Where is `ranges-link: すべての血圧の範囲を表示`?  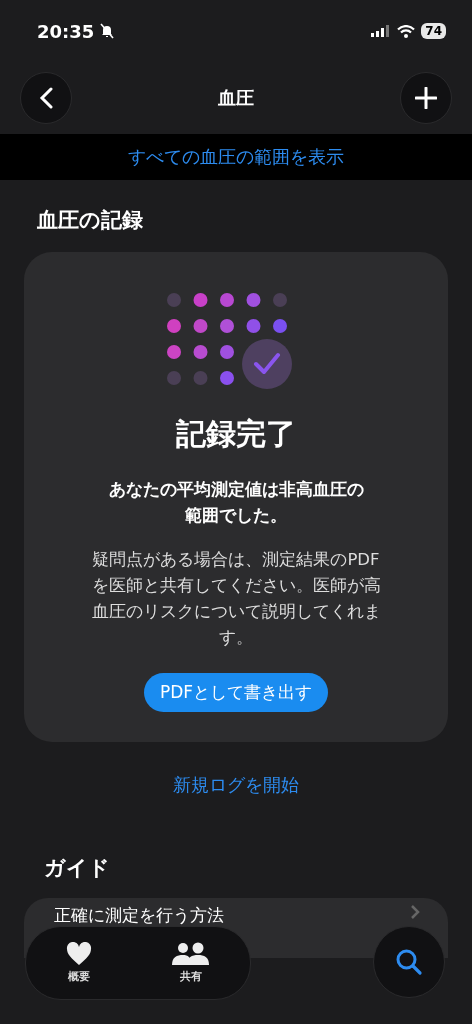 ranges-link: すべての血圧の範囲を表示 is located at coordinates (236, 157).